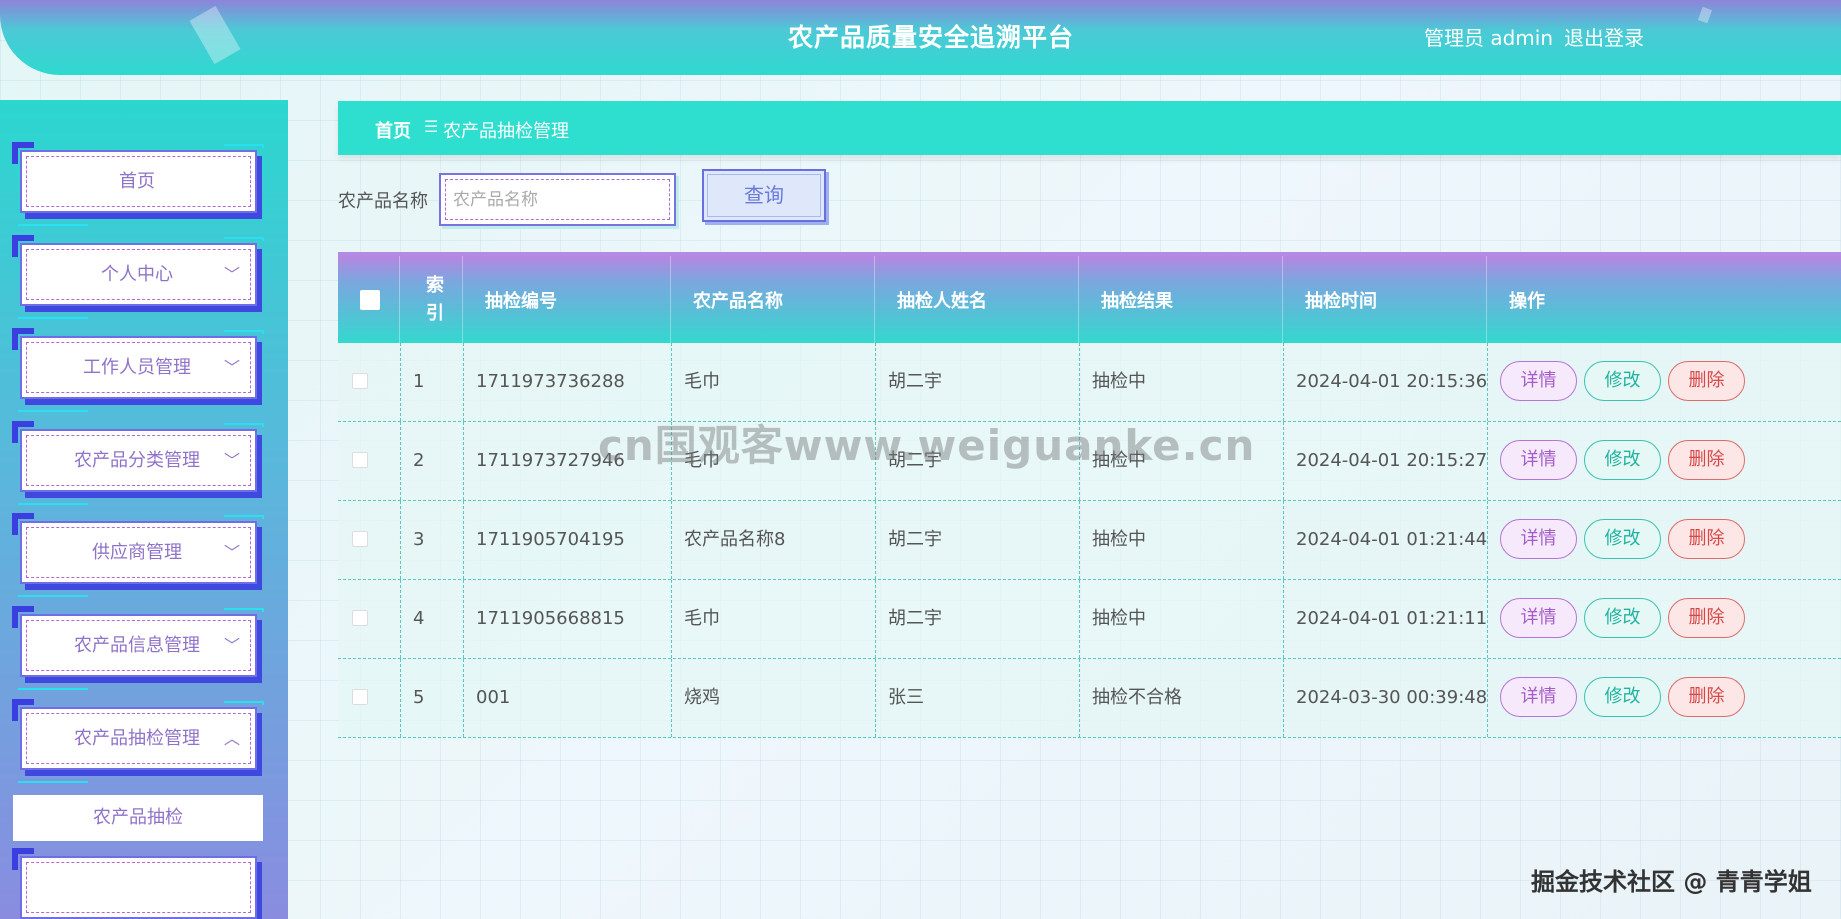 The image size is (1841, 919). I want to click on cell-inspector: 张三, so click(977, 698).